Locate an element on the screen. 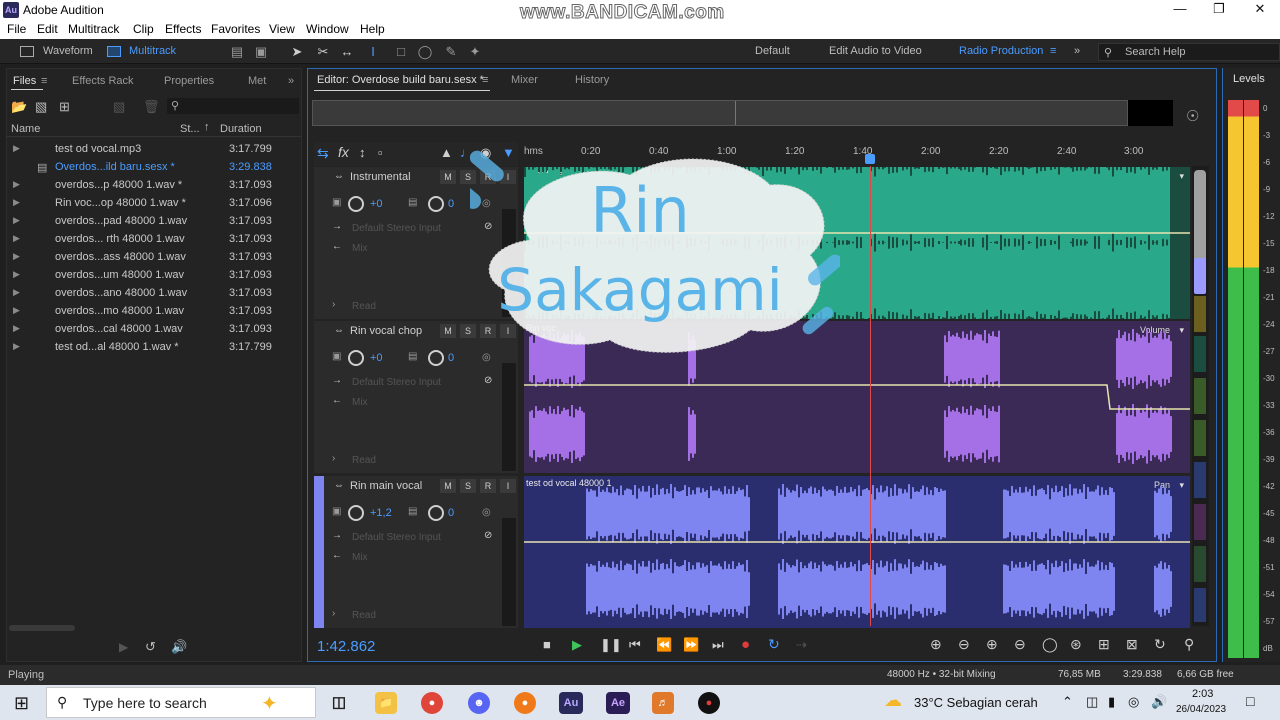 Image resolution: width=1280 pixels, height=720 pixels. autoplay-icon: 🔊 is located at coordinates (179, 647).